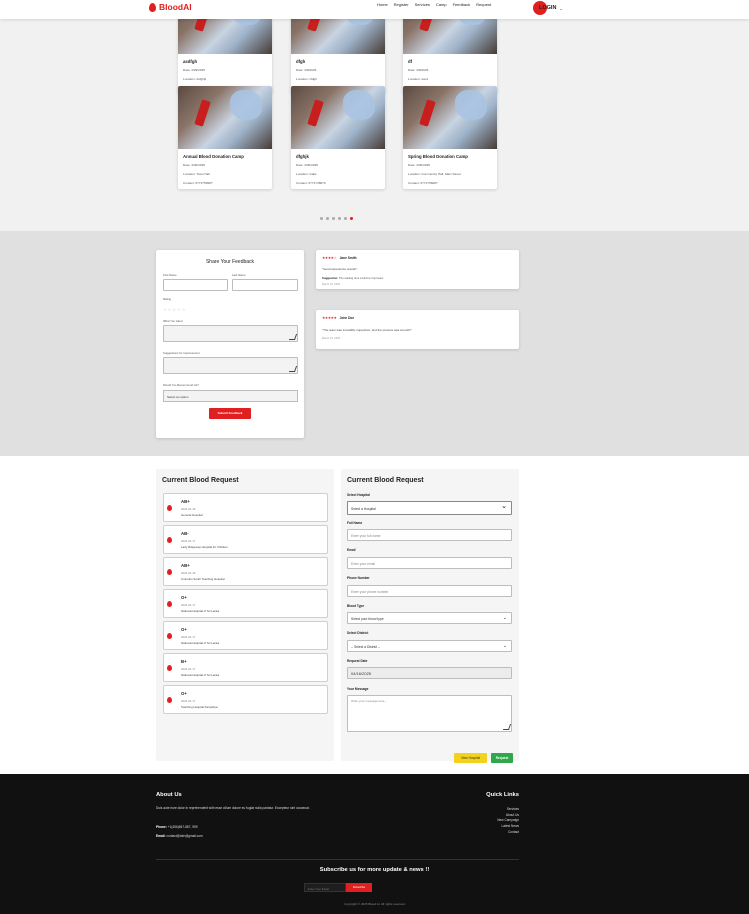 This screenshot has width=749, height=914. What do you see at coordinates (188, 509) in the screenshot?
I see `request-date: 2025-04-18` at bounding box center [188, 509].